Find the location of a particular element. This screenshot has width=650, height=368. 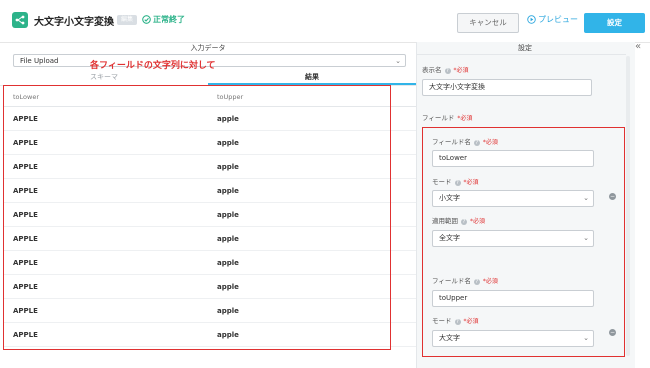

status-indicator: 正常終了 is located at coordinates (163, 20).